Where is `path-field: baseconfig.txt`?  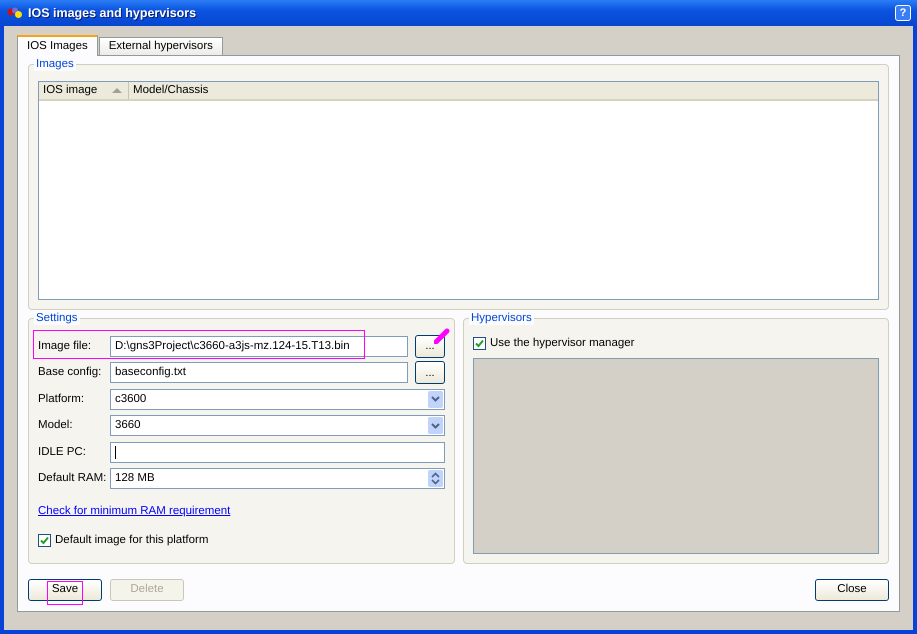 path-field: baseconfig.txt is located at coordinates (259, 373).